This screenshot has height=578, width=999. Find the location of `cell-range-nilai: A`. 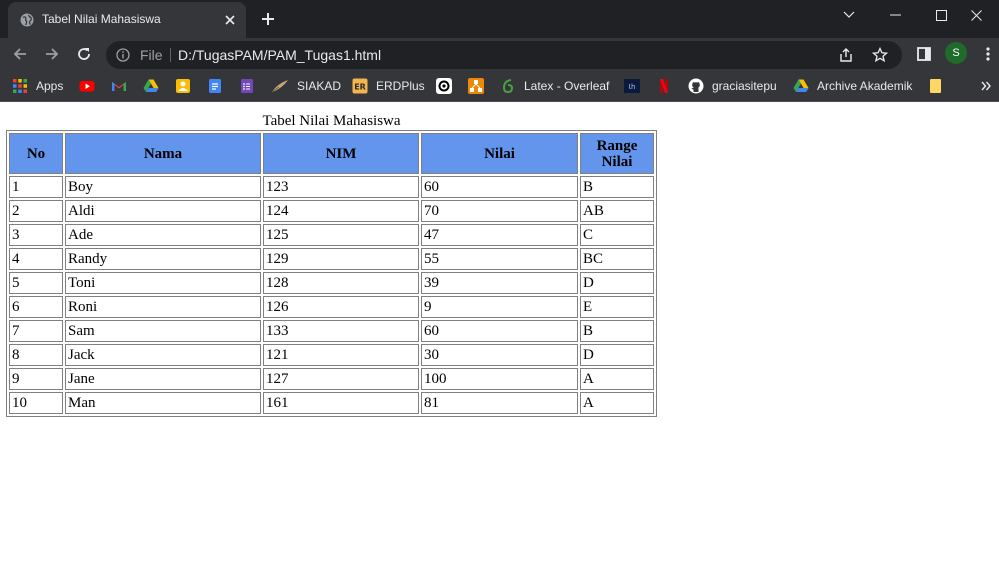

cell-range-nilai: A is located at coordinates (617, 379).